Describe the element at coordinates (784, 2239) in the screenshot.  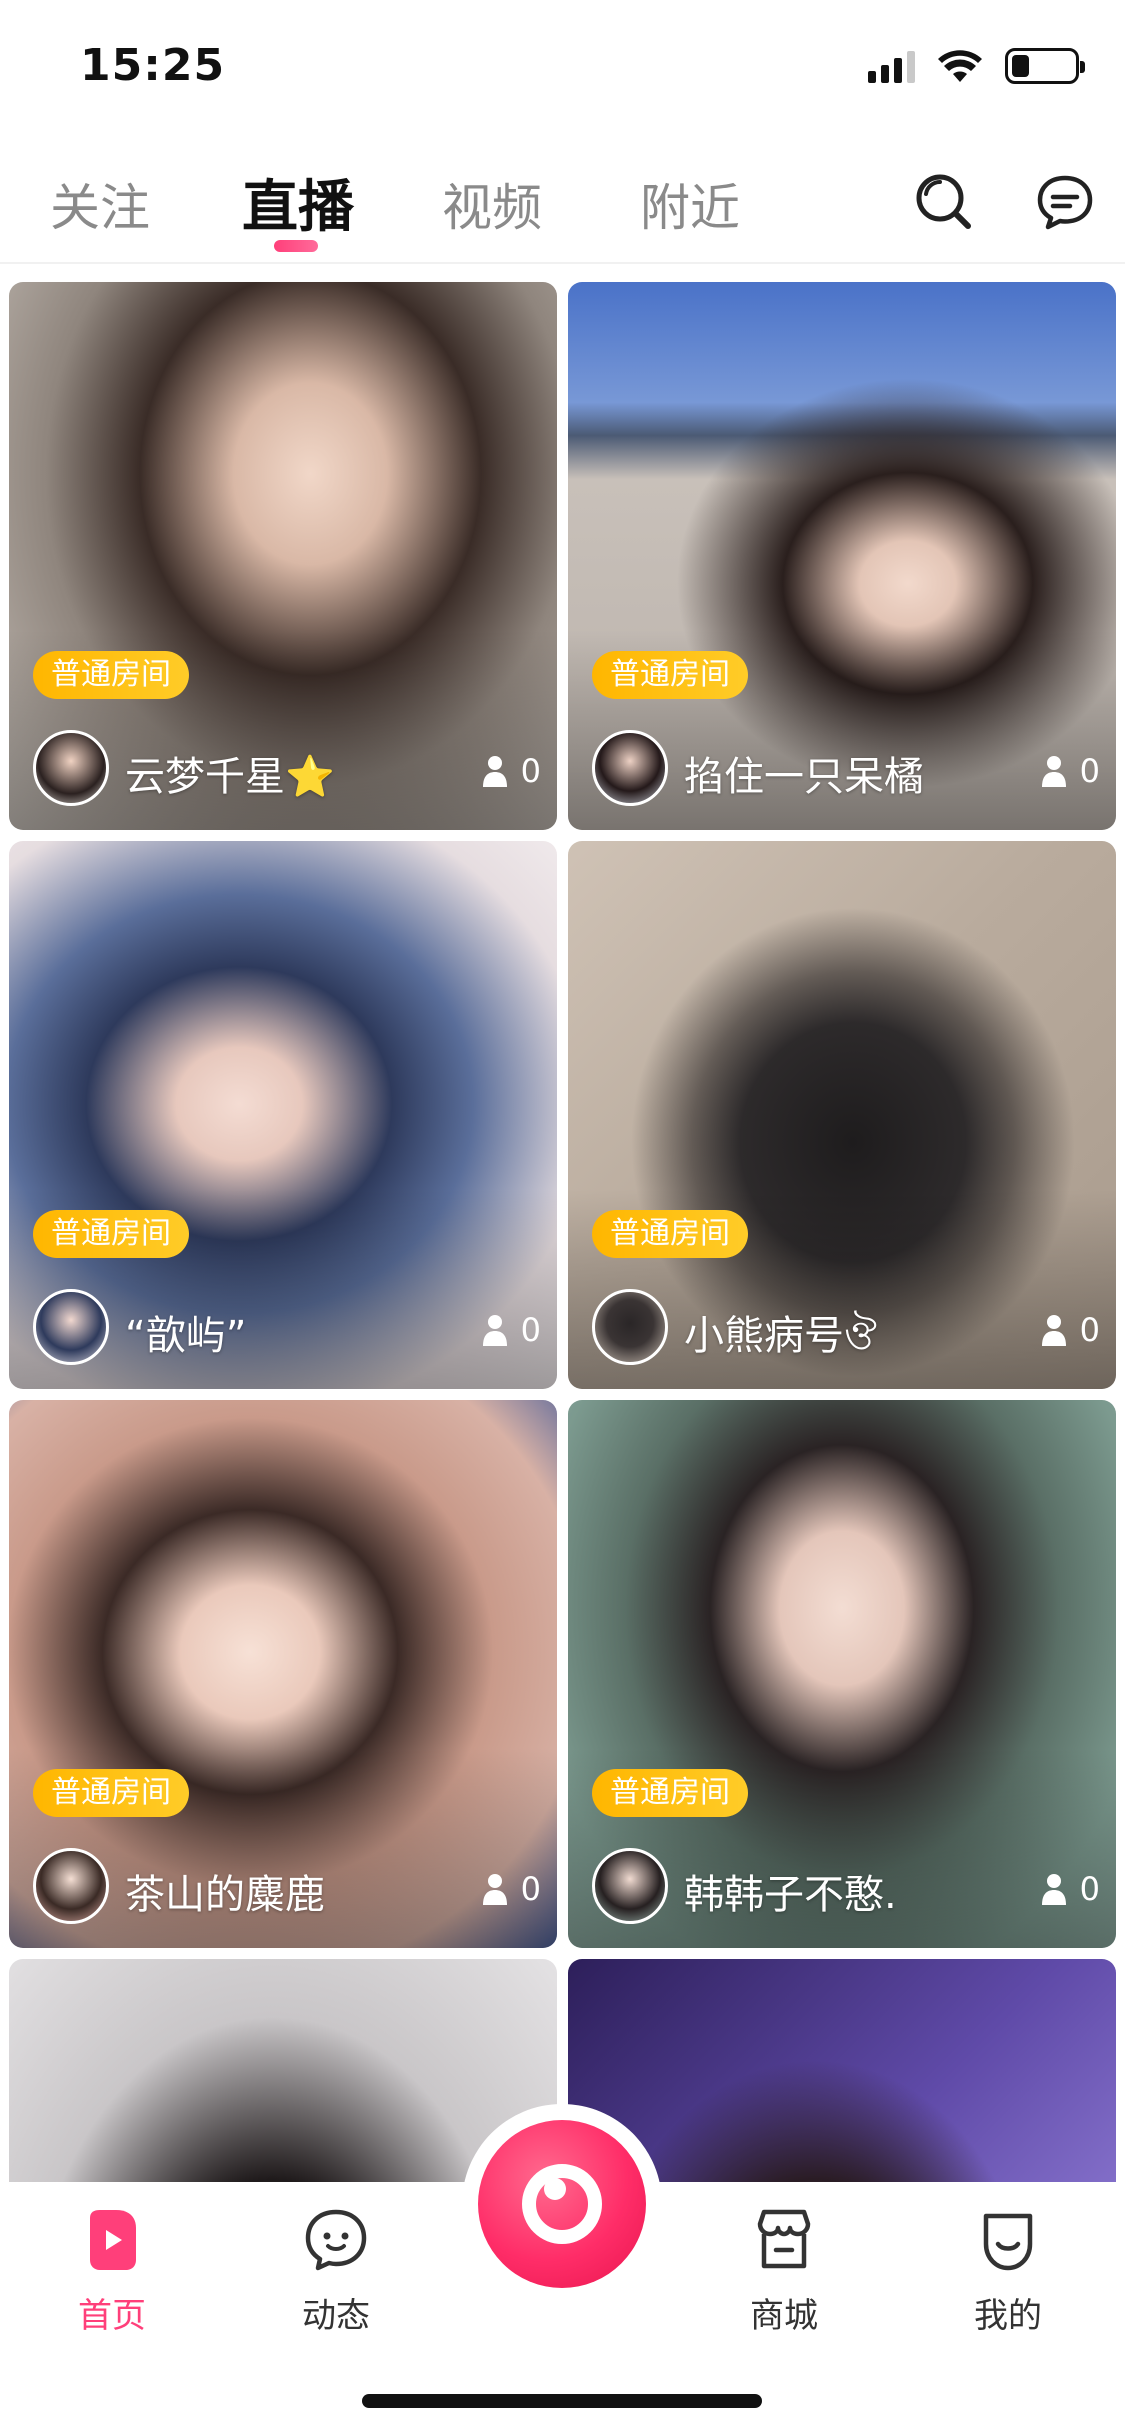
I see `shop-icon` at that location.